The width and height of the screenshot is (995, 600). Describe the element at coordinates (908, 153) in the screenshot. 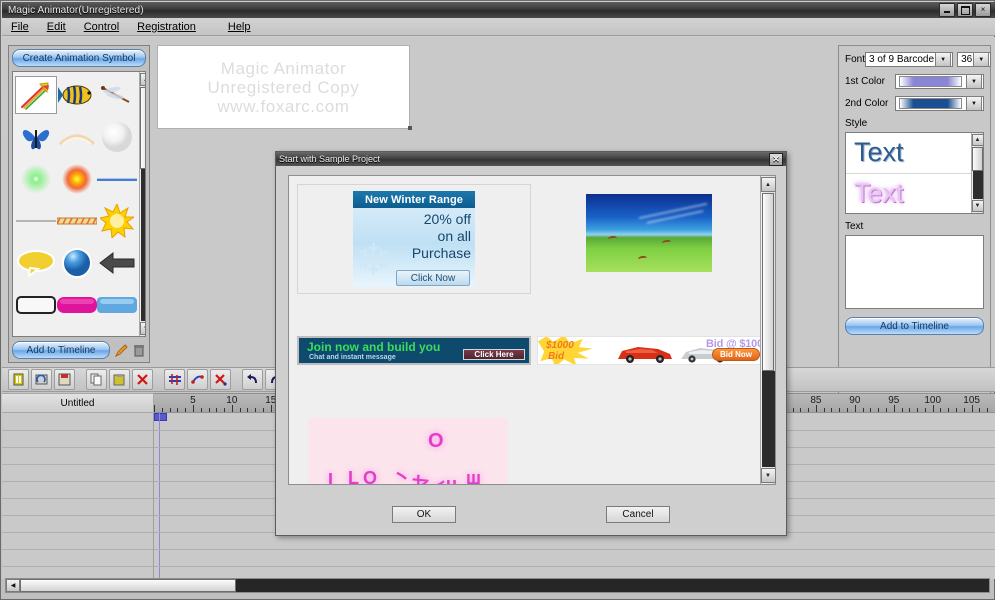

I see `style-option-1: Text` at that location.